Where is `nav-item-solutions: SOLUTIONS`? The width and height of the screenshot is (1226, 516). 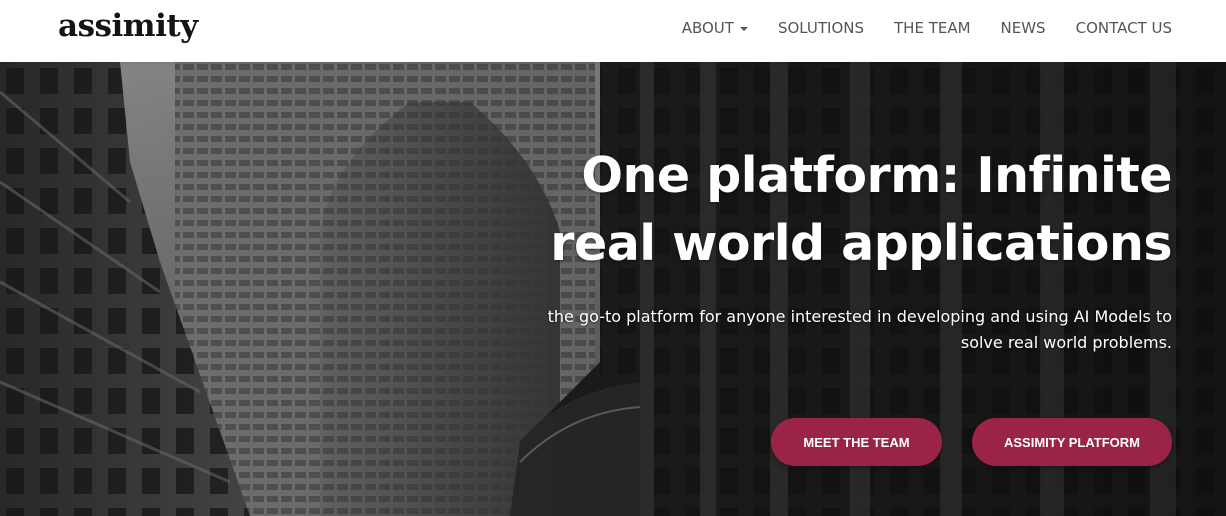 nav-item-solutions: SOLUTIONS is located at coordinates (821, 28).